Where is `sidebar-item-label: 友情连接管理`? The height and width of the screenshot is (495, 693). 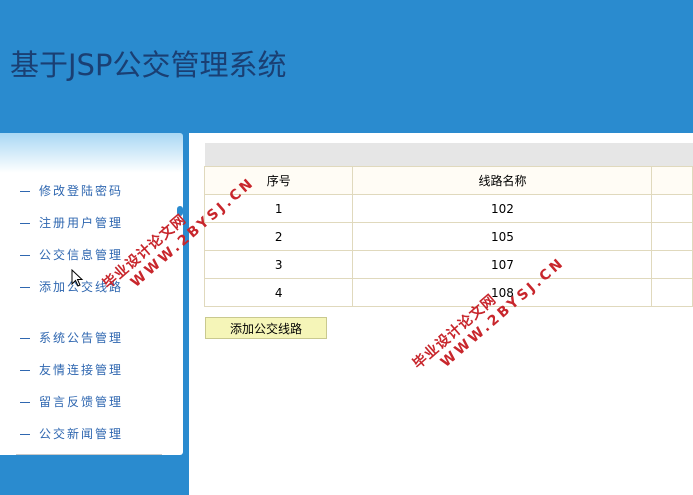
sidebar-item-label: 友情连接管理 is located at coordinates (81, 370).